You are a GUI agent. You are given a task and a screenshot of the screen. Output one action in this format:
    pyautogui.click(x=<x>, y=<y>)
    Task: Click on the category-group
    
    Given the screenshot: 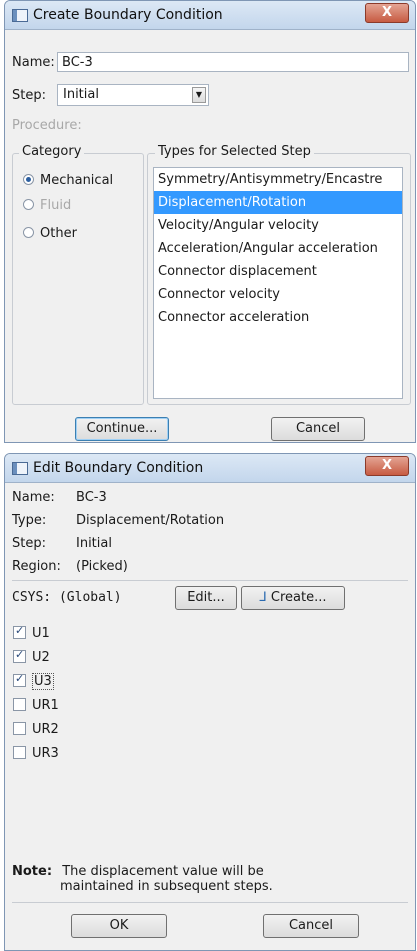 What is the action you would take?
    pyautogui.click(x=78, y=279)
    